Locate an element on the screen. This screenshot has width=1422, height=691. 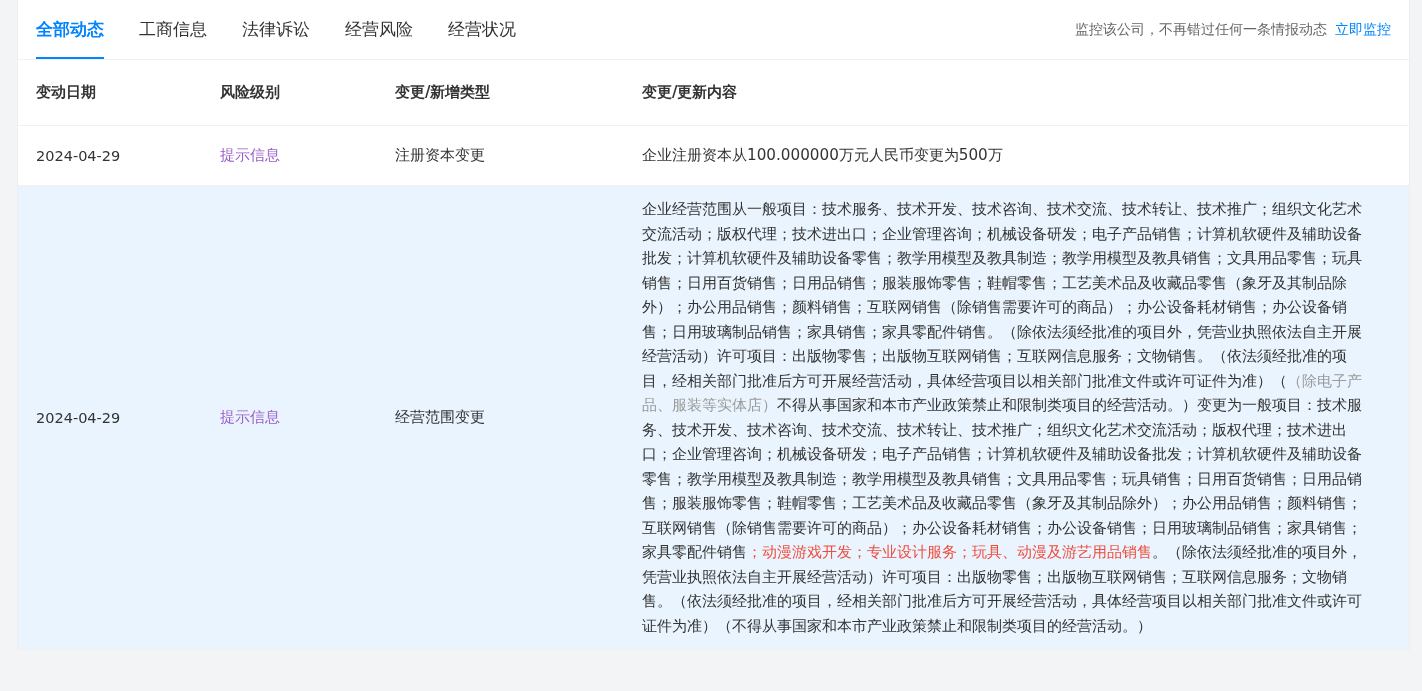
column-header: 变更/更新内容 is located at coordinates (690, 92).